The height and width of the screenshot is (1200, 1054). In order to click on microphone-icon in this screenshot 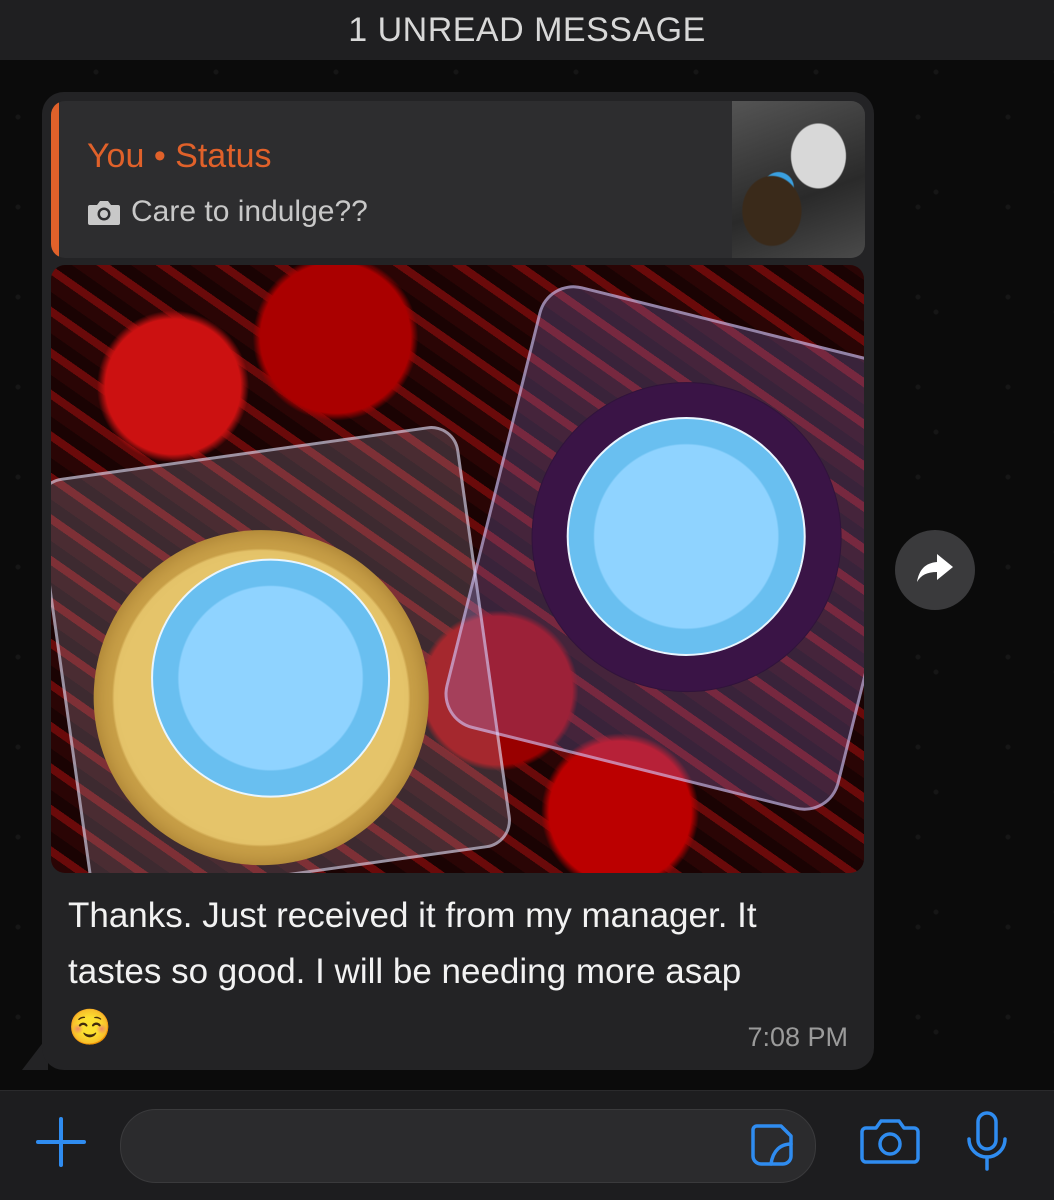, I will do `click(987, 1144)`.